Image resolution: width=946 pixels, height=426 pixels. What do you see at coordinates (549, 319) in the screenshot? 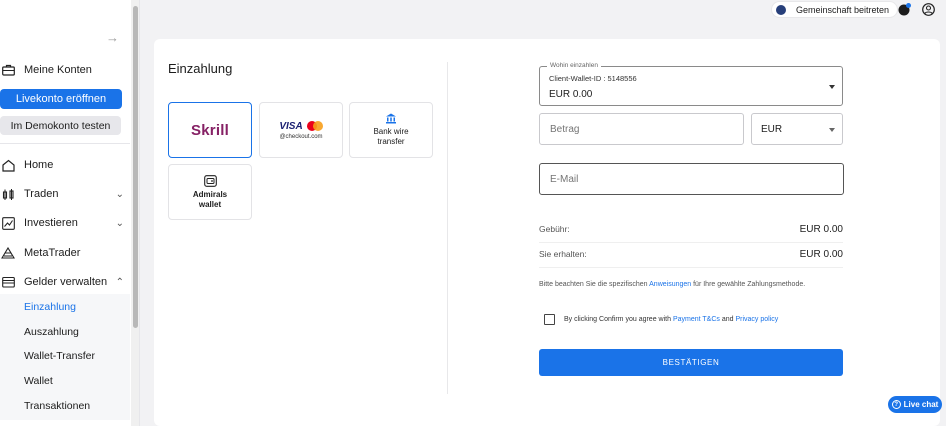
I see `terms-checkbox` at bounding box center [549, 319].